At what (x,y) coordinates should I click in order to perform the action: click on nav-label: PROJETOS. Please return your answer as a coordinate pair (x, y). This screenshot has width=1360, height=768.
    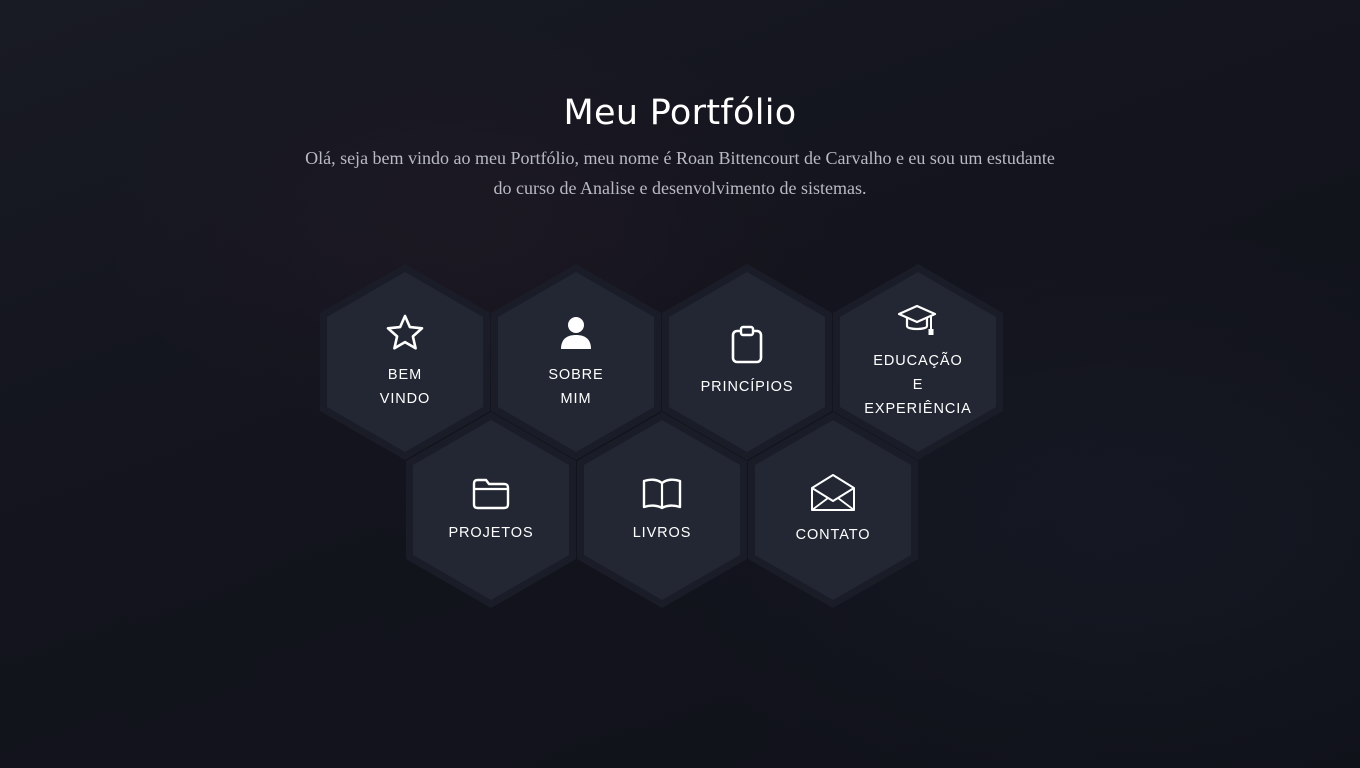
    Looking at the image, I should click on (491, 533).